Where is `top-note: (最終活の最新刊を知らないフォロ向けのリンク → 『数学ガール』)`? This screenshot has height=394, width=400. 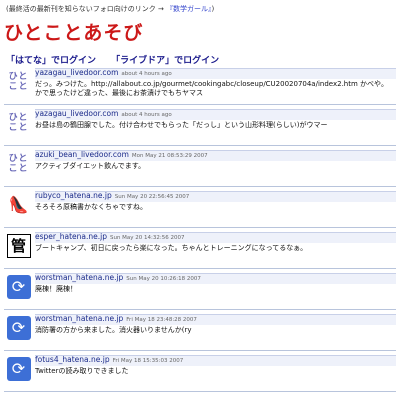
top-note: (最終活の最新刊を知らないフォロ向けのリンク → 『数学ガール』) is located at coordinates (110, 9).